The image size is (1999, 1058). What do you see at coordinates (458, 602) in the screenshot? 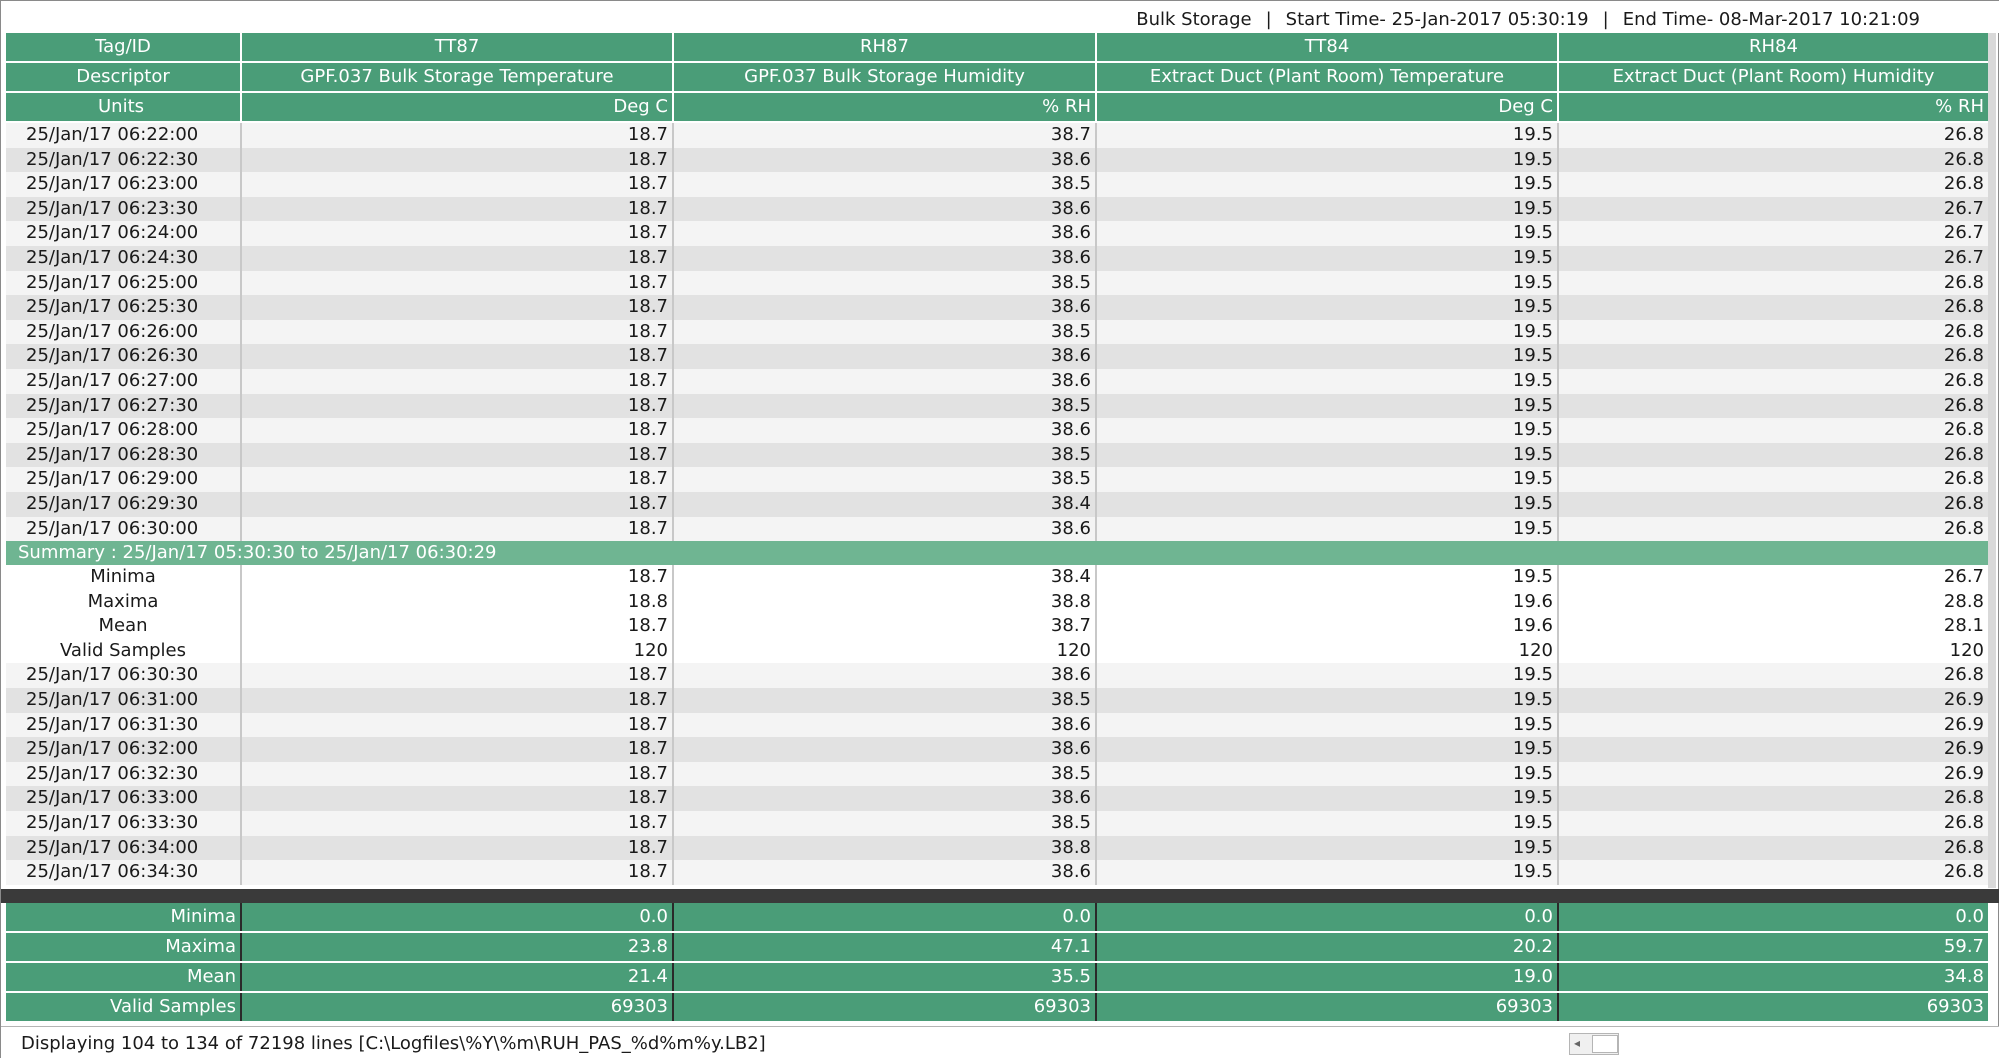
I see `stat-value-cell: 18.8` at bounding box center [458, 602].